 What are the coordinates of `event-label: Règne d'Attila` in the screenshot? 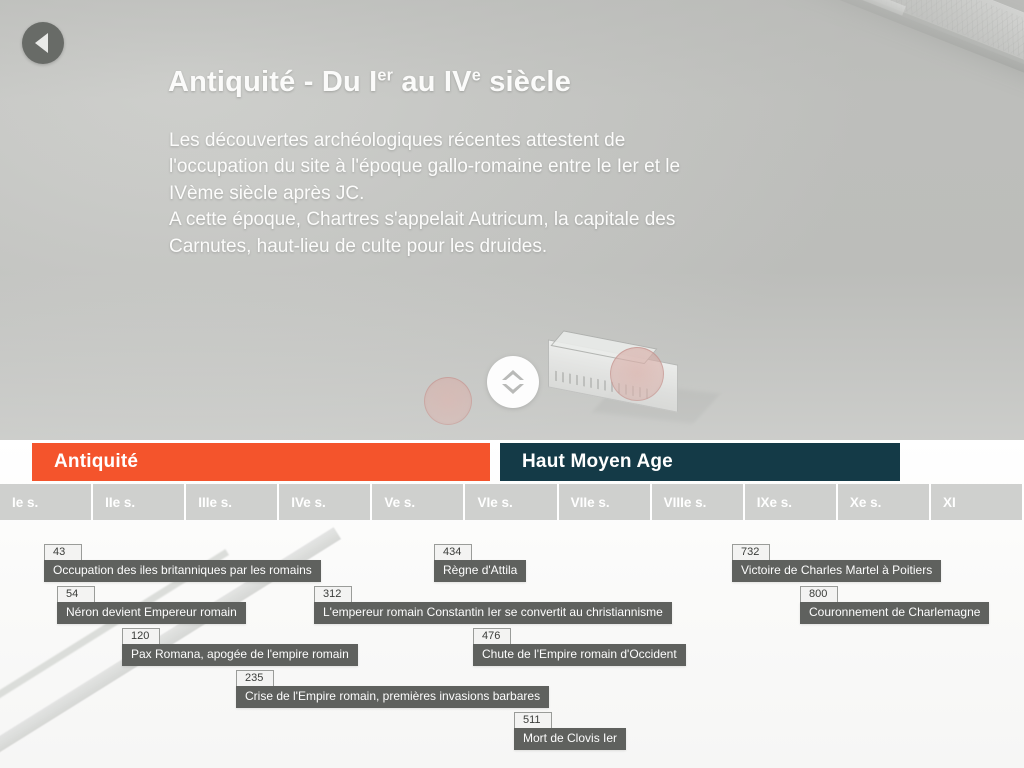 It's located at (480, 571).